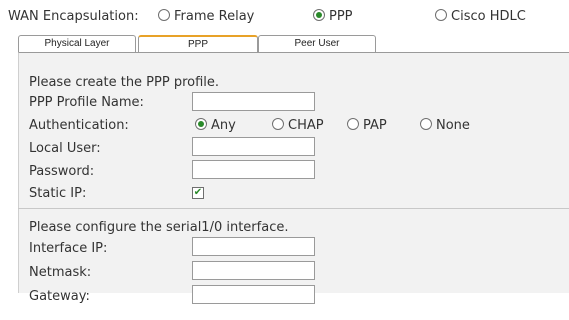  I want to click on tab-bar: Physical Layer PPP Peer User, so click(198, 43).